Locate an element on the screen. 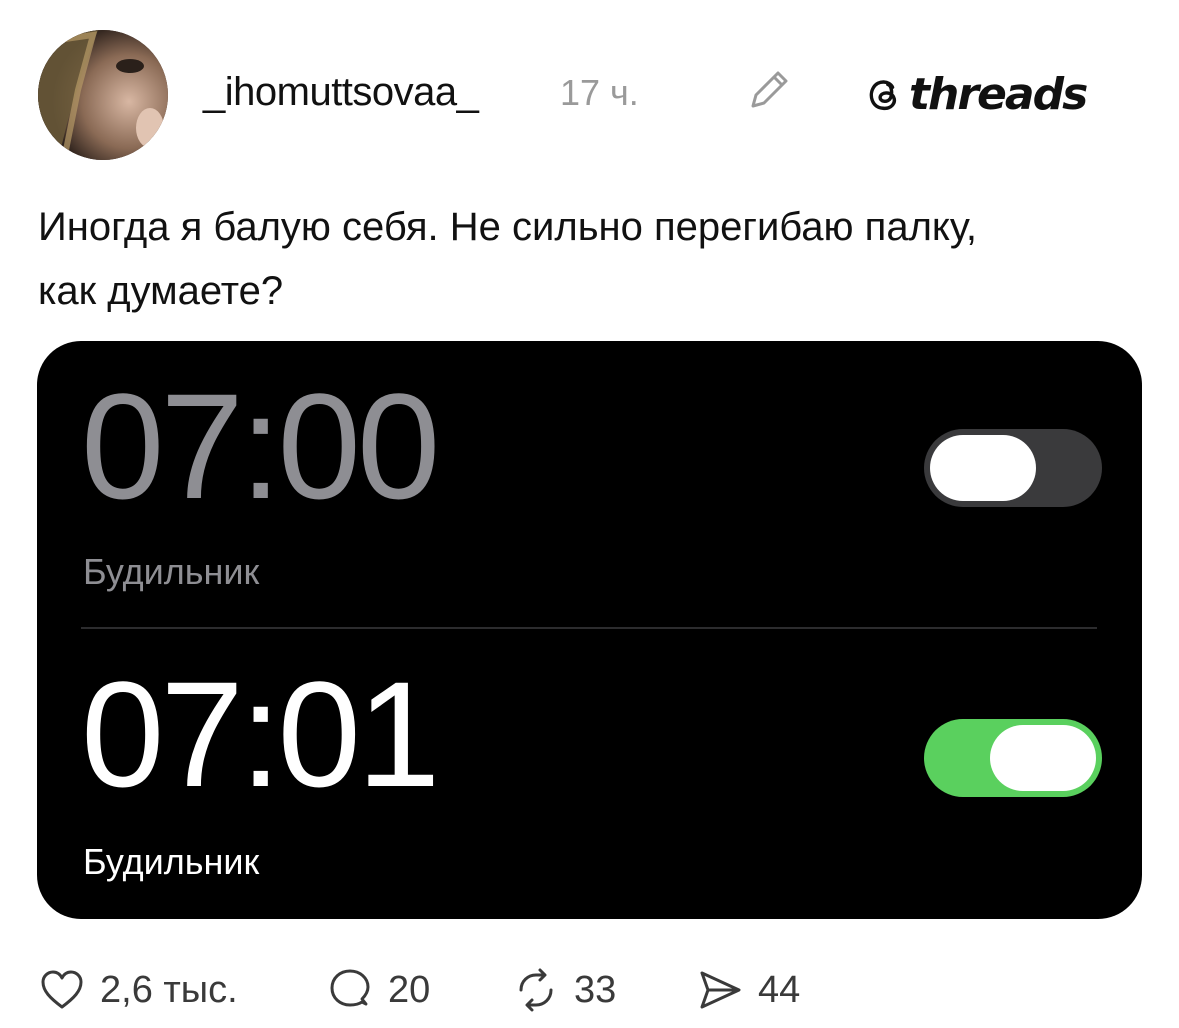 Image resolution: width=1179 pixels, height=1028 pixels. repost-icon is located at coordinates (536, 990).